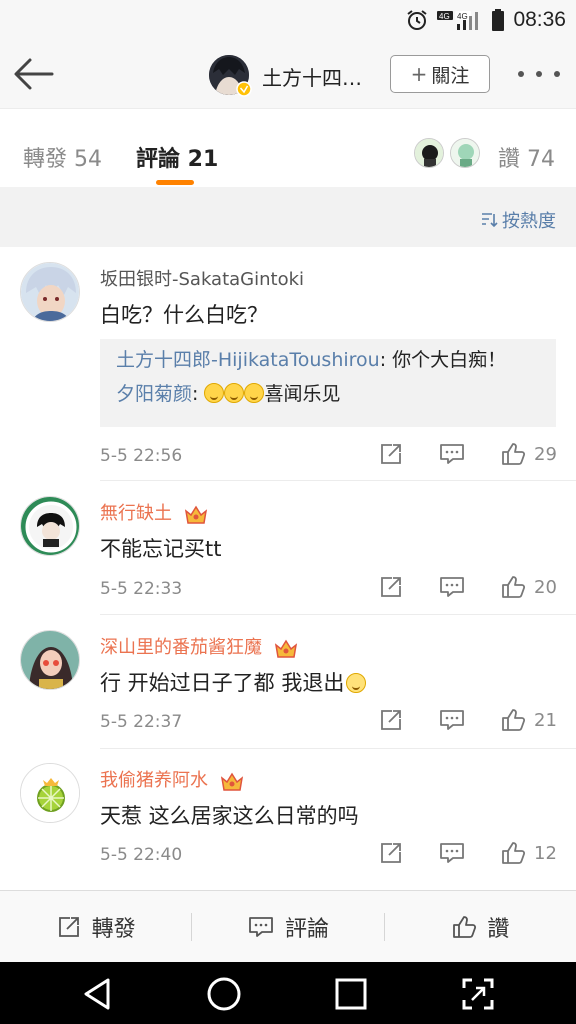 The height and width of the screenshot is (1024, 576). Describe the element at coordinates (154, 512) in the screenshot. I see `commenter-name: 無行缺土` at that location.